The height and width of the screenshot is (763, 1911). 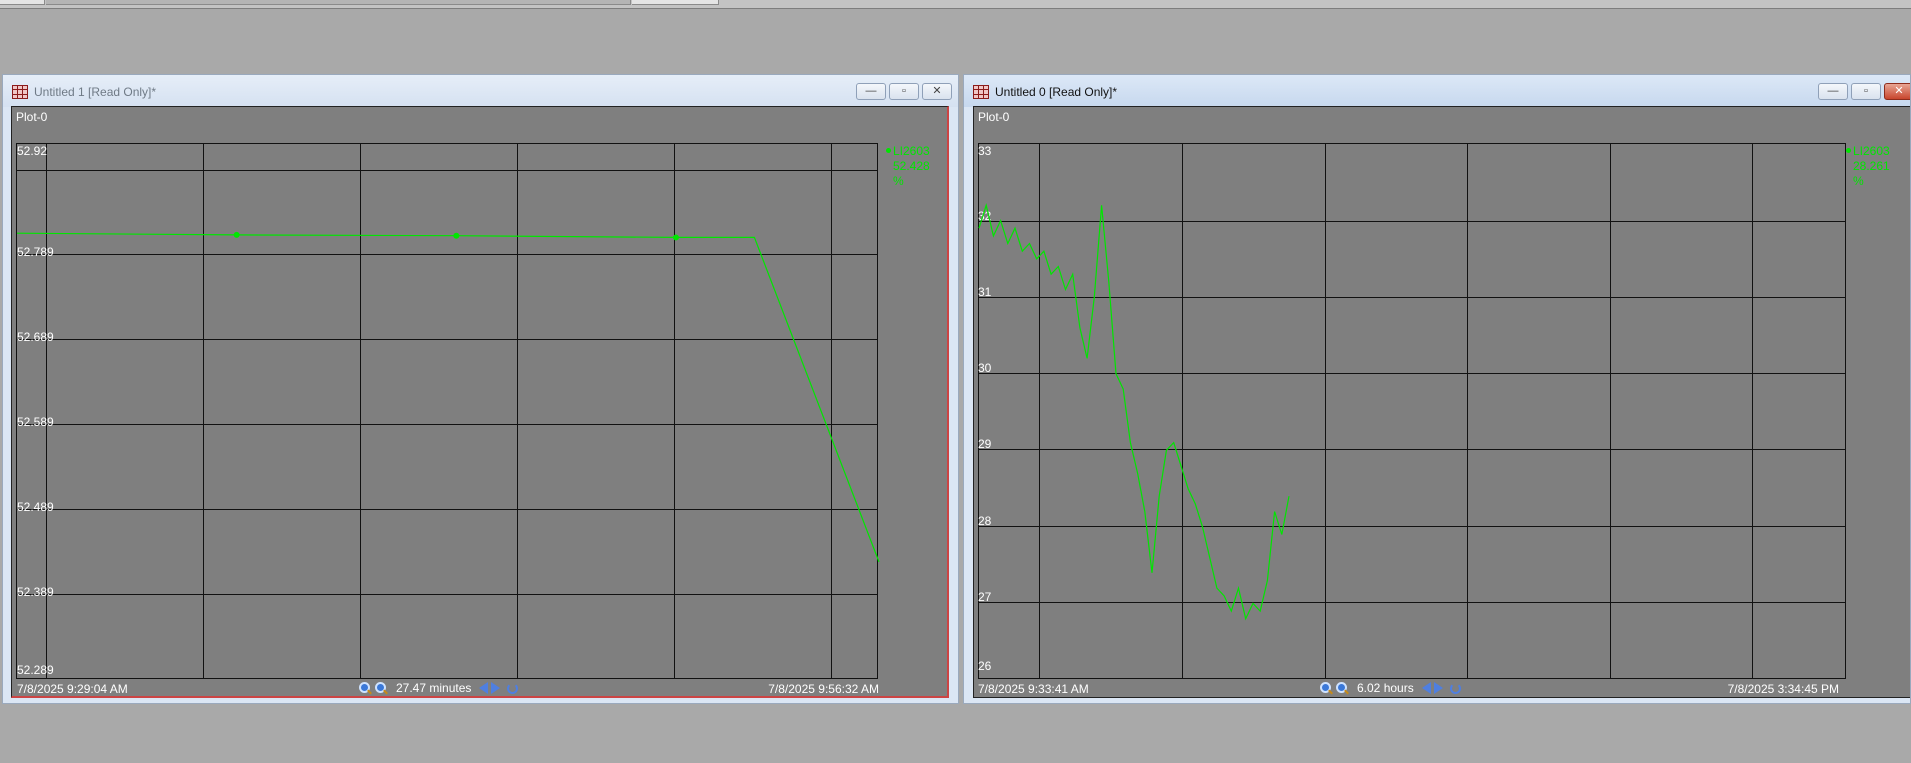 What do you see at coordinates (675, 2) in the screenshot?
I see `taskbar-tab-right` at bounding box center [675, 2].